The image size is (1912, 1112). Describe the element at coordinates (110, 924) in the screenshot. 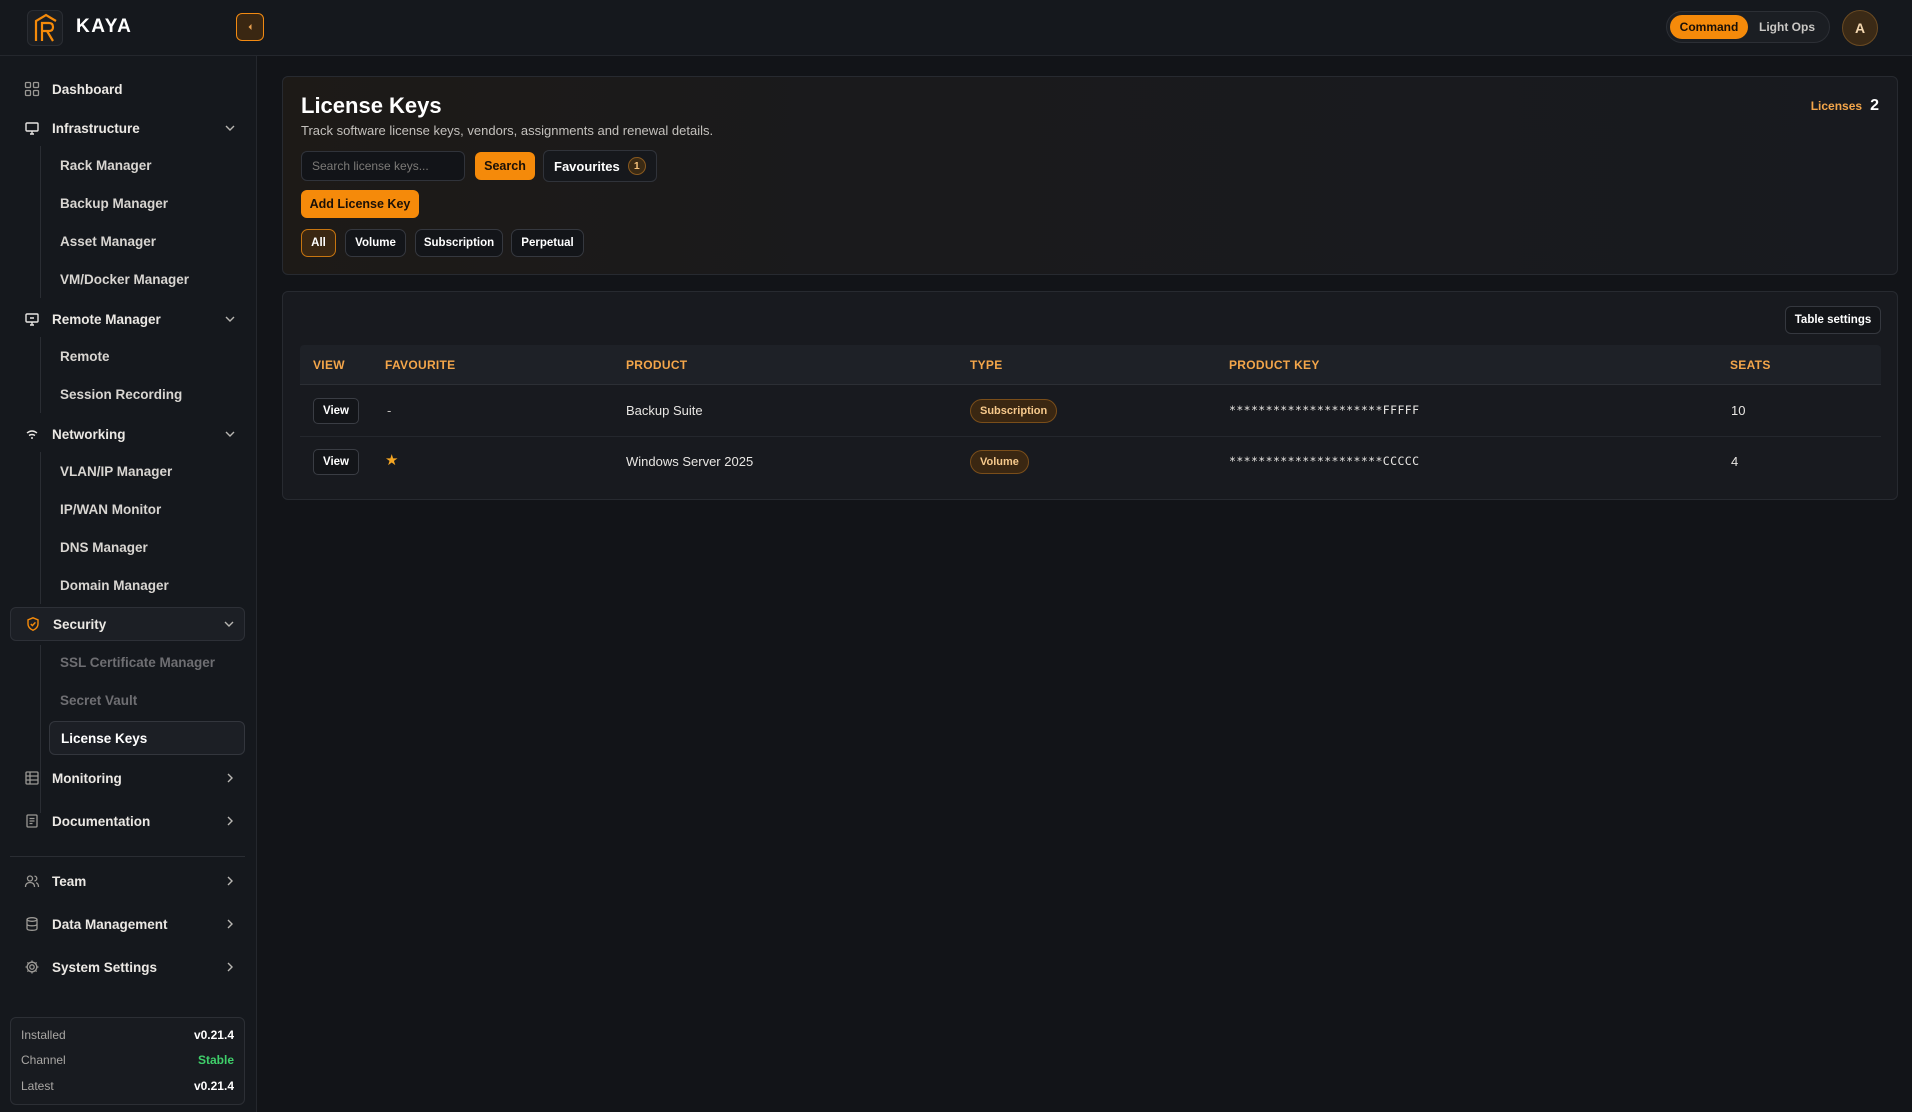

I see `sidebar-item-label: Data Management` at that location.